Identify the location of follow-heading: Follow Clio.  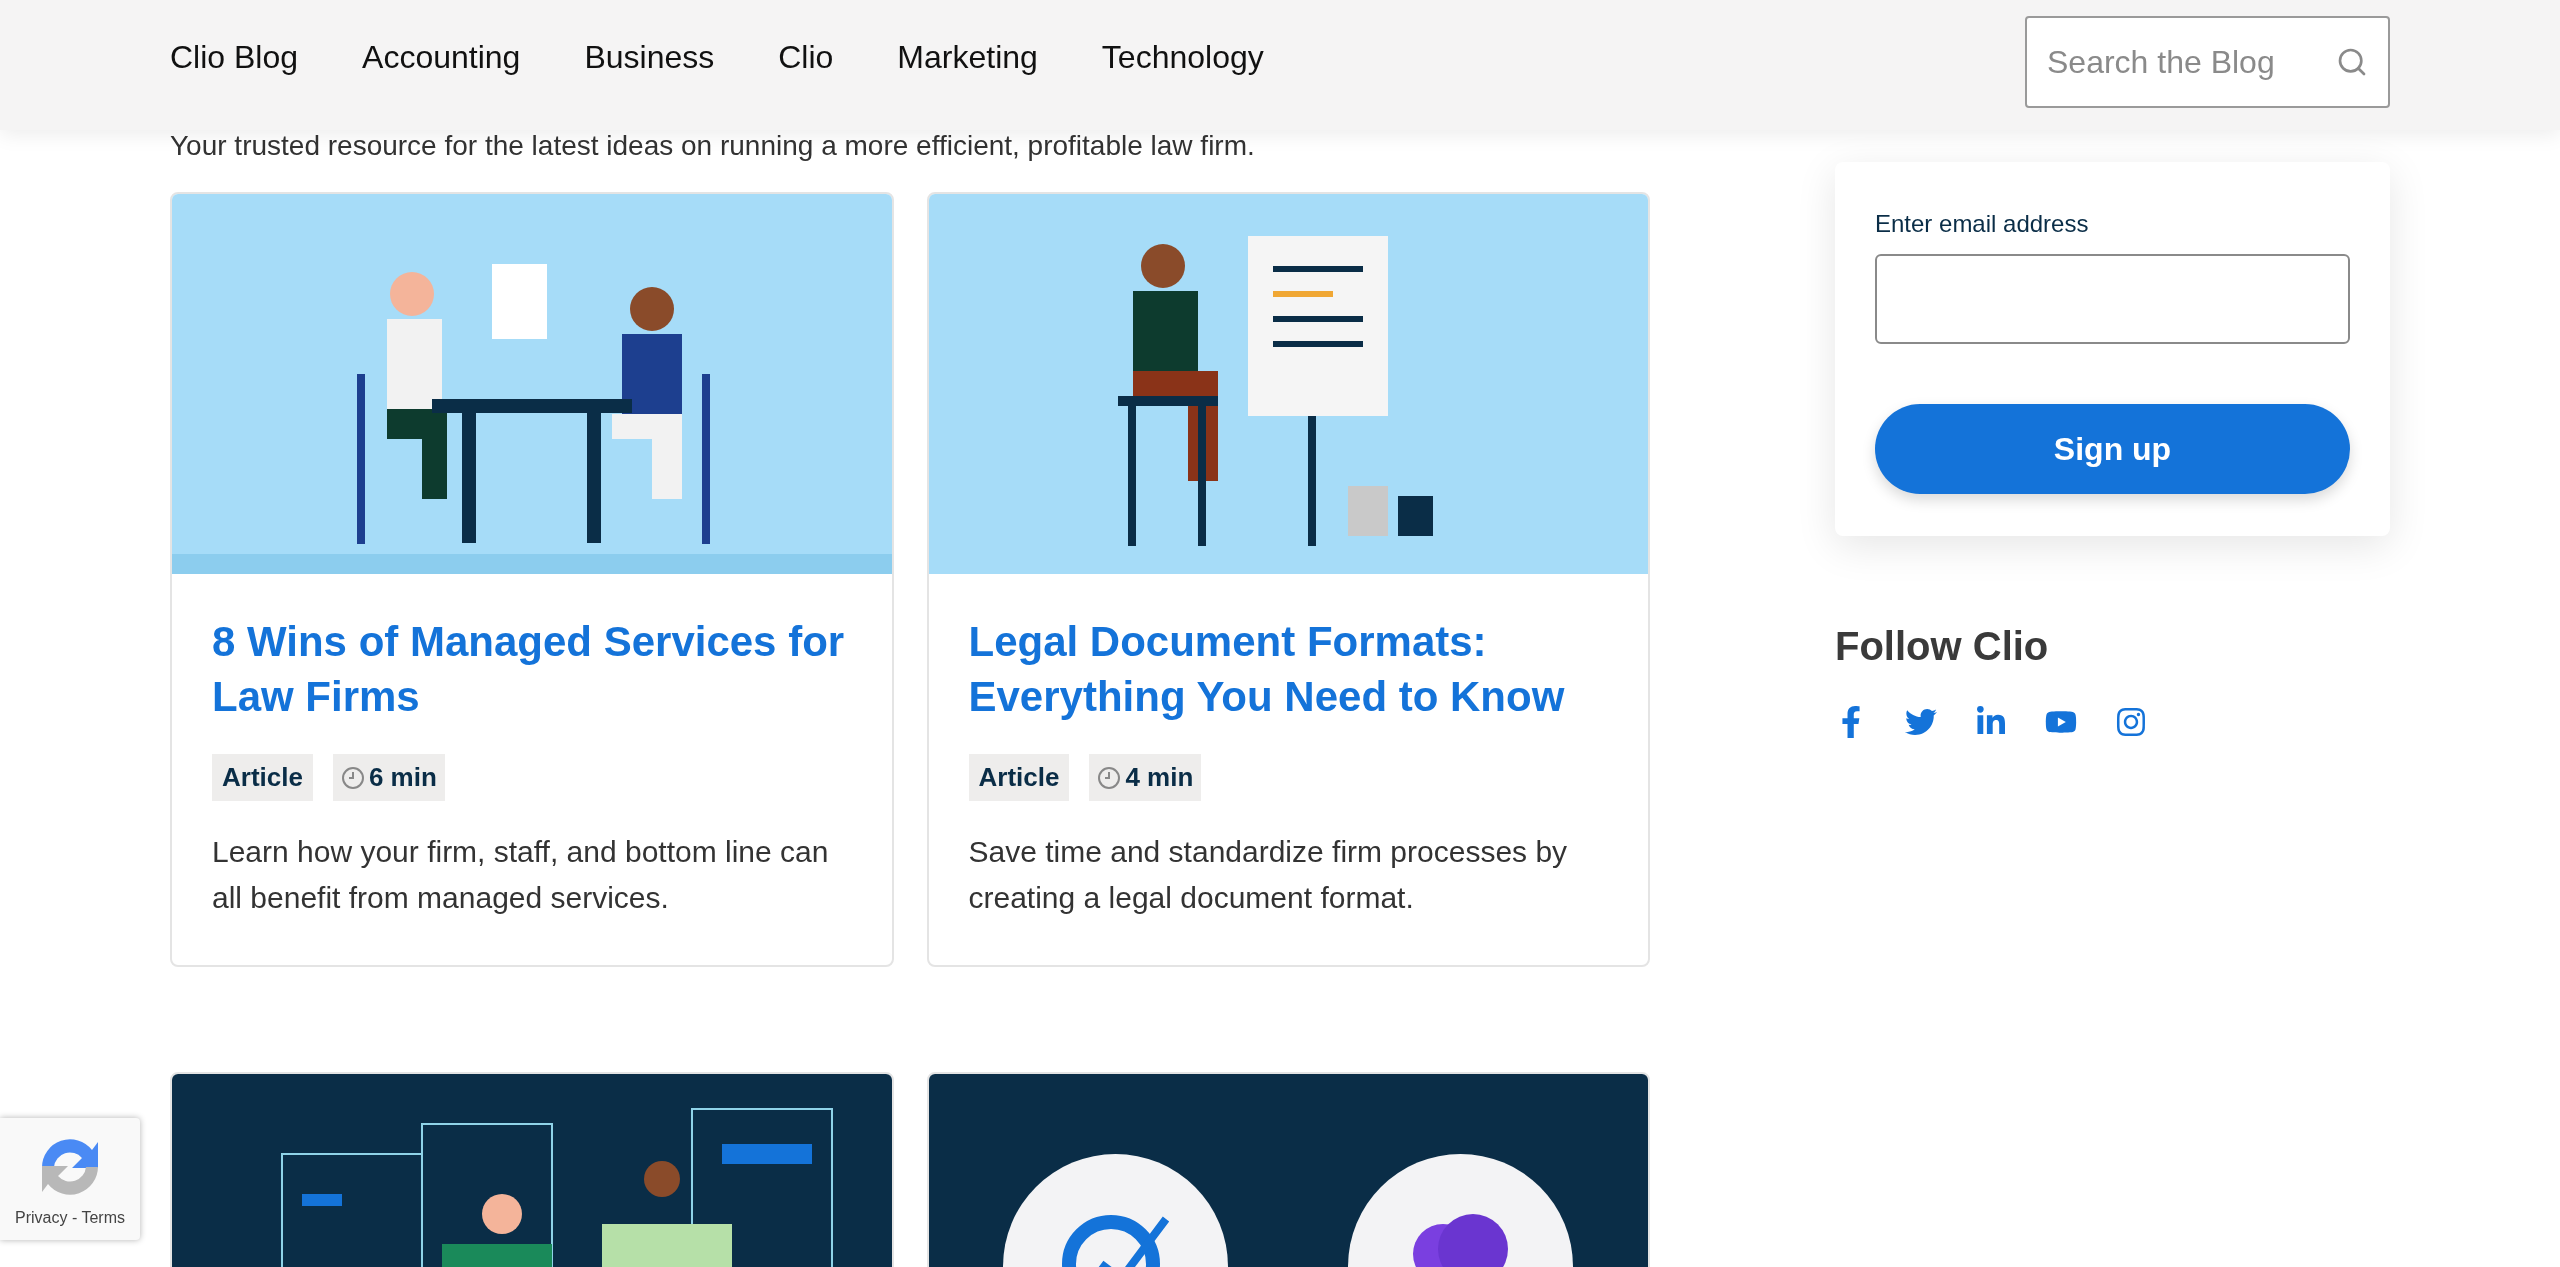
(1942, 646).